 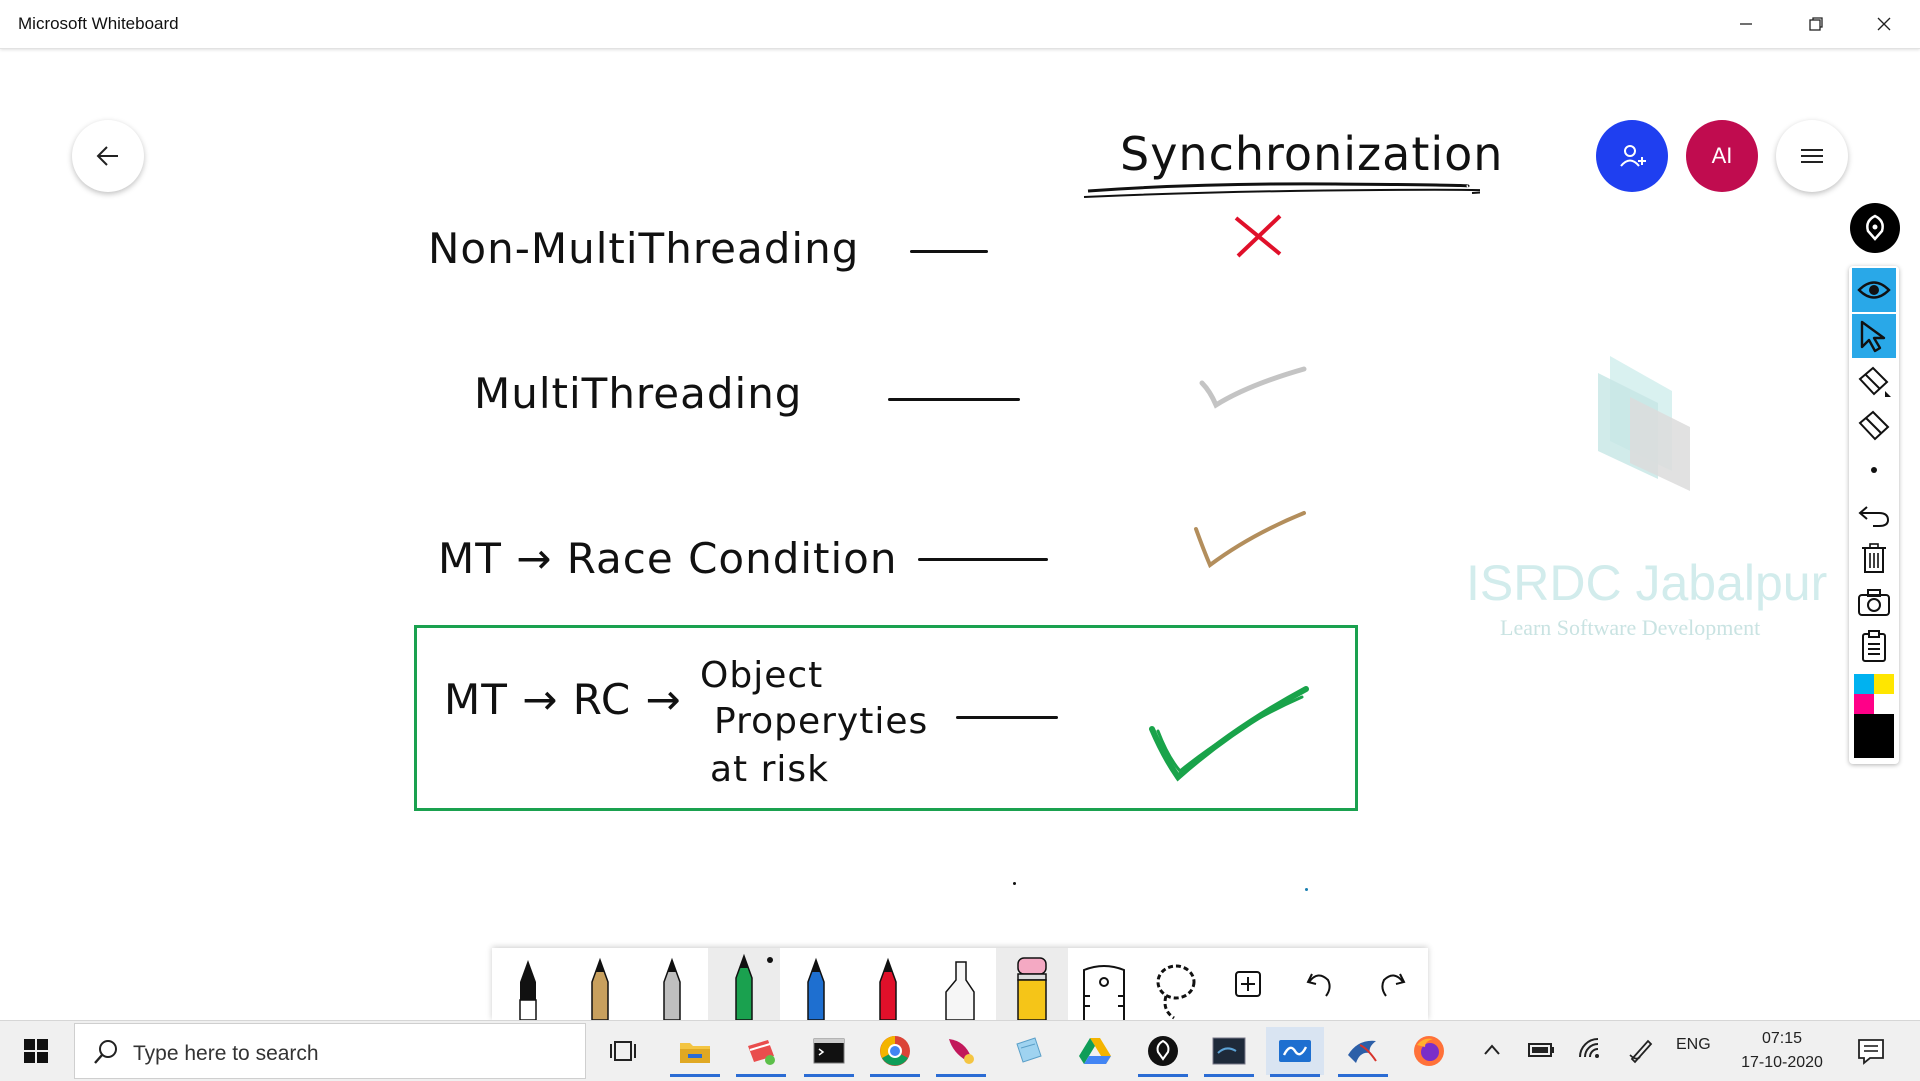 I want to click on firefox-icon, so click(x=1429, y=1051).